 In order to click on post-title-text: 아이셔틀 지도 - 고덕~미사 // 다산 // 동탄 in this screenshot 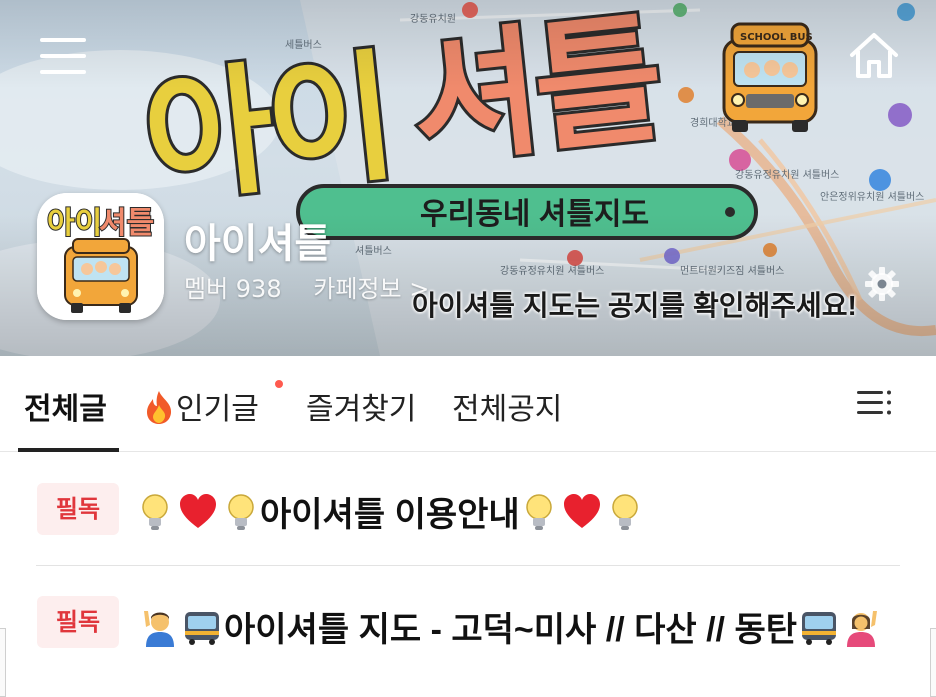, I will do `click(511, 630)`.